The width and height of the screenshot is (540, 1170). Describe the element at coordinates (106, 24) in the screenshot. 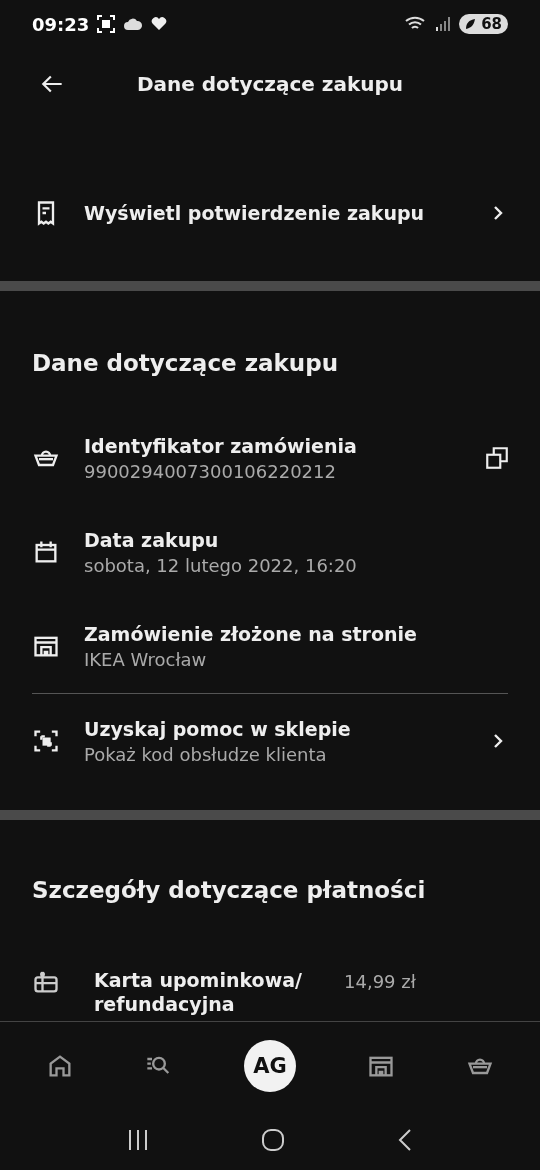

I see `screenshot-icon` at that location.